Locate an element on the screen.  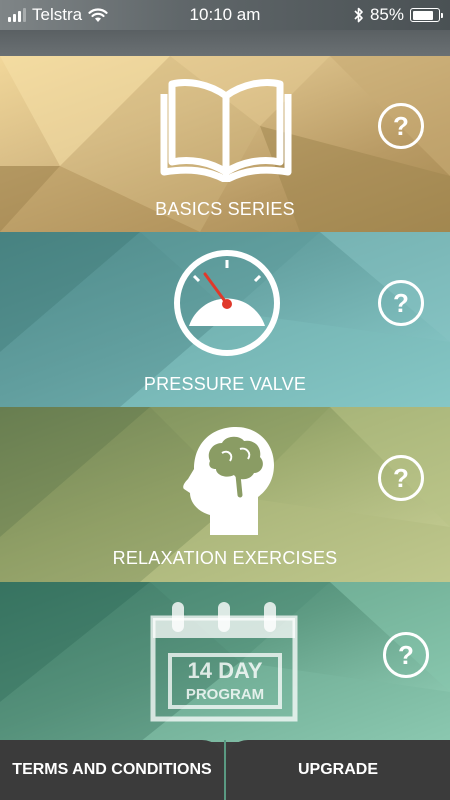
head-brain-icon is located at coordinates (228, 481).